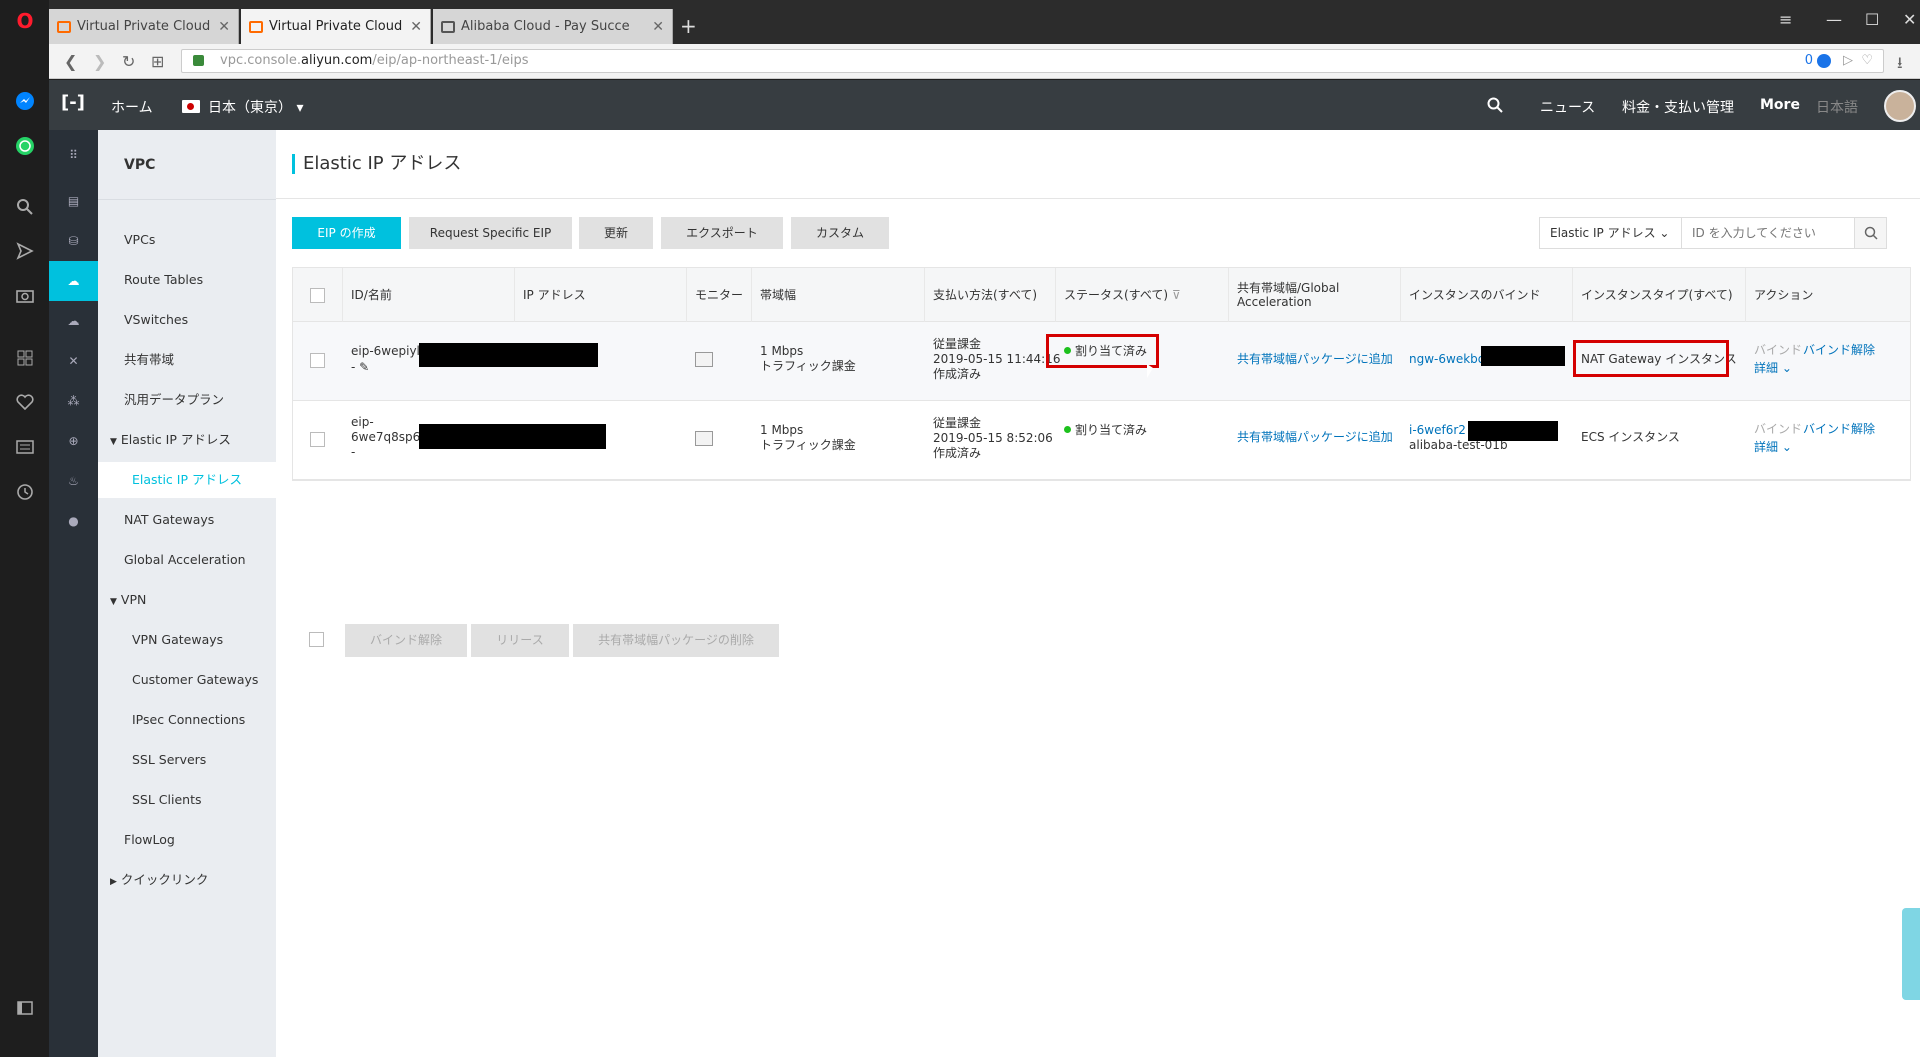 This screenshot has height=1057, width=1920. I want to click on minimize-icon: —, so click(1834, 19).